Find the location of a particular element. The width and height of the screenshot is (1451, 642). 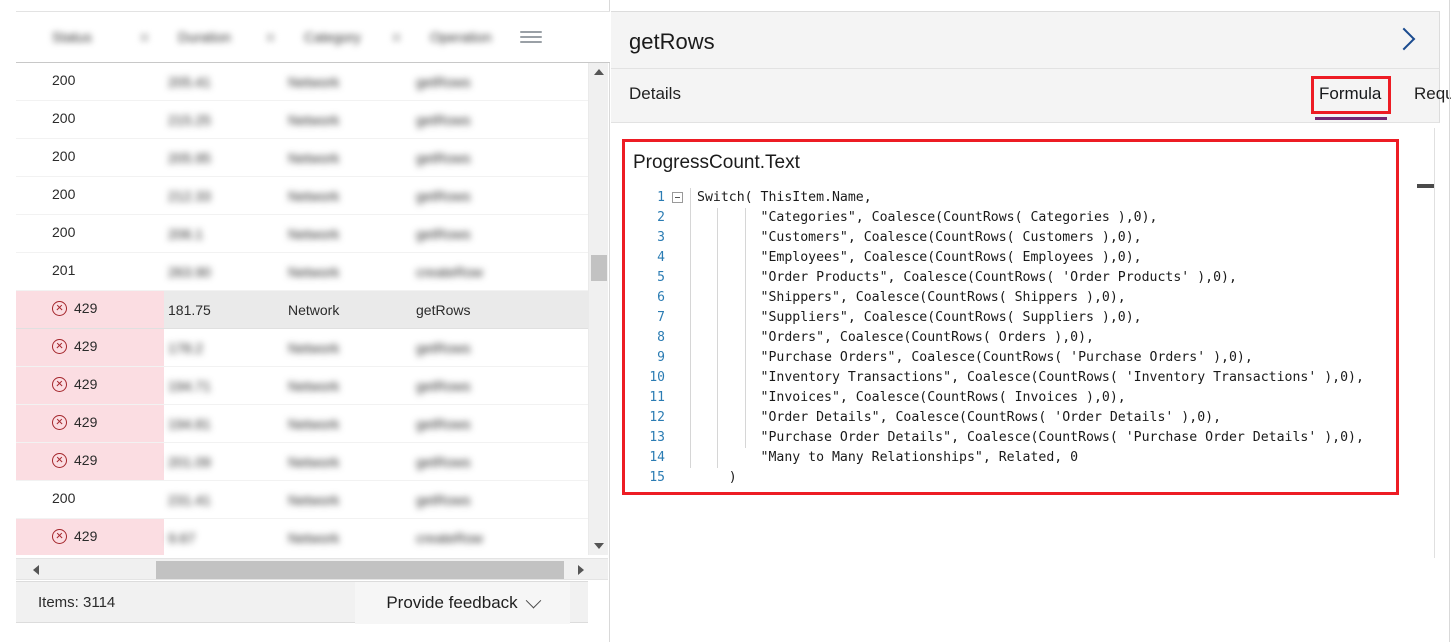

table-row: 200 231.41 Network getRows is located at coordinates (302, 500).